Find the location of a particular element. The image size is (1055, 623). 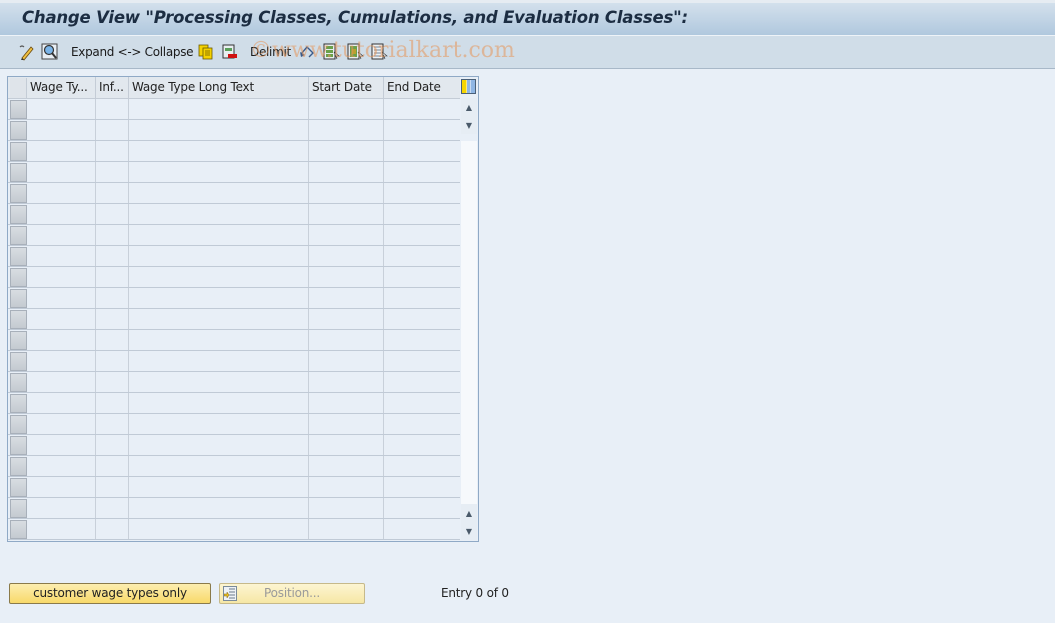

delimit-button: Delimit is located at coordinates (270, 52).